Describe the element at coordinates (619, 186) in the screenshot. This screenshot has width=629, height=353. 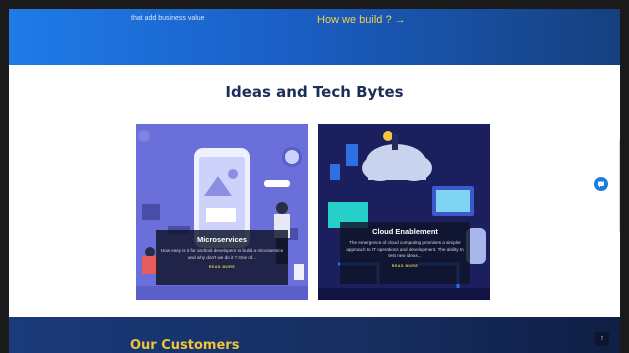
I see `vertical-scrollbar` at that location.